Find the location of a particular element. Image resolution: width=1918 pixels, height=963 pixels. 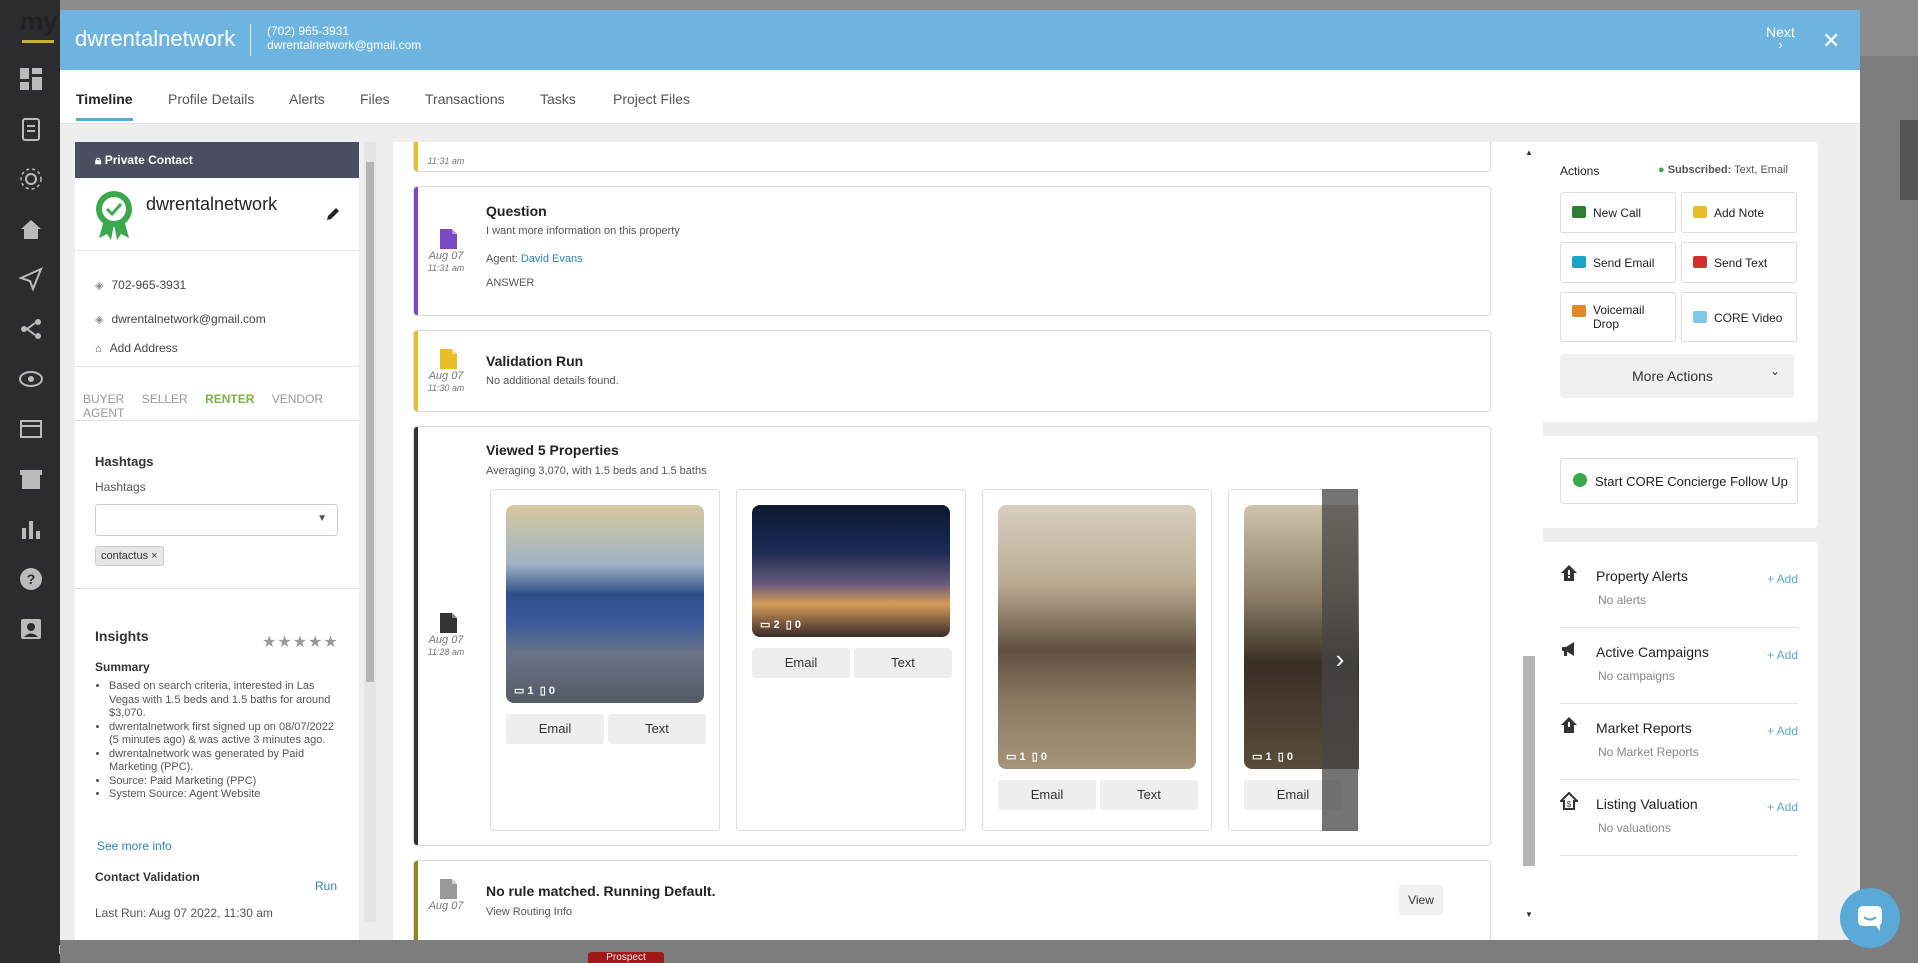

next-button: Next › is located at coordinates (1780, 37).